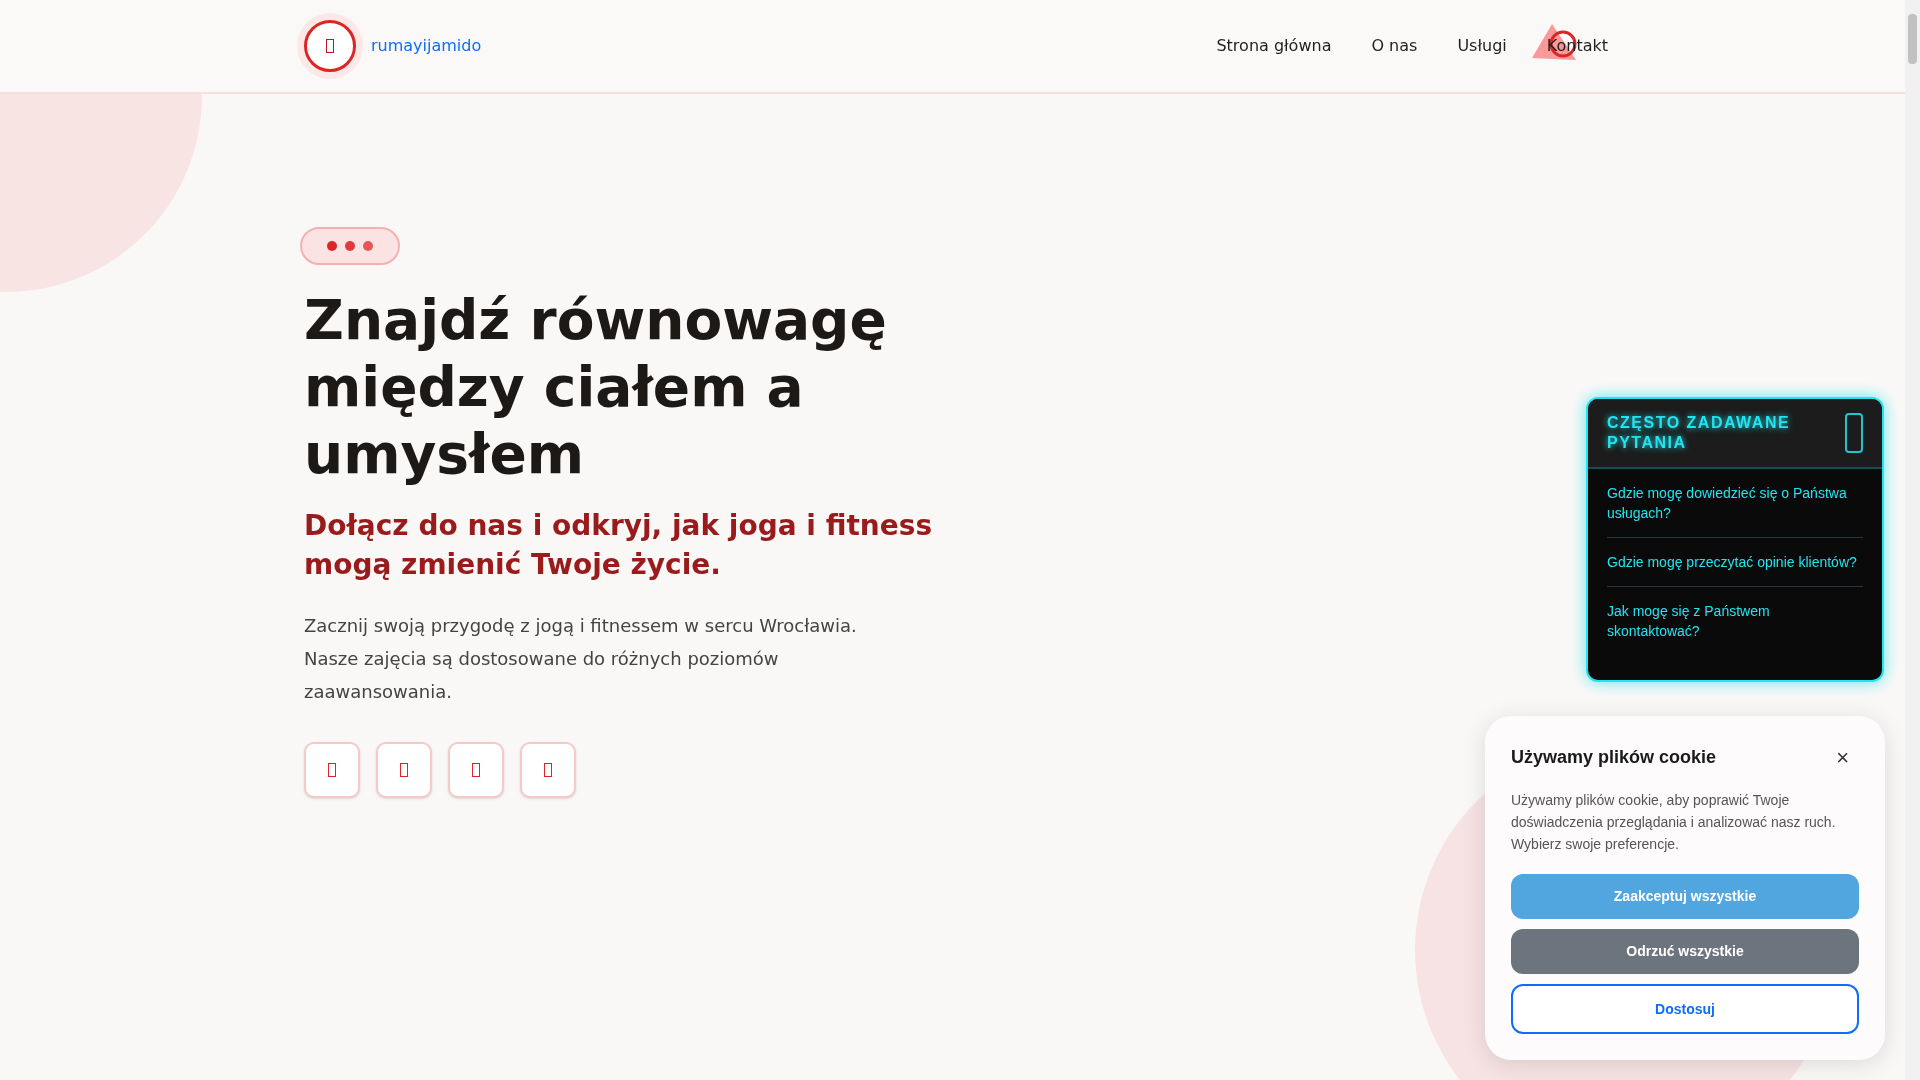 This screenshot has width=1920, height=1080. Describe the element at coordinates (1912, 540) in the screenshot. I see `scrollbar` at that location.